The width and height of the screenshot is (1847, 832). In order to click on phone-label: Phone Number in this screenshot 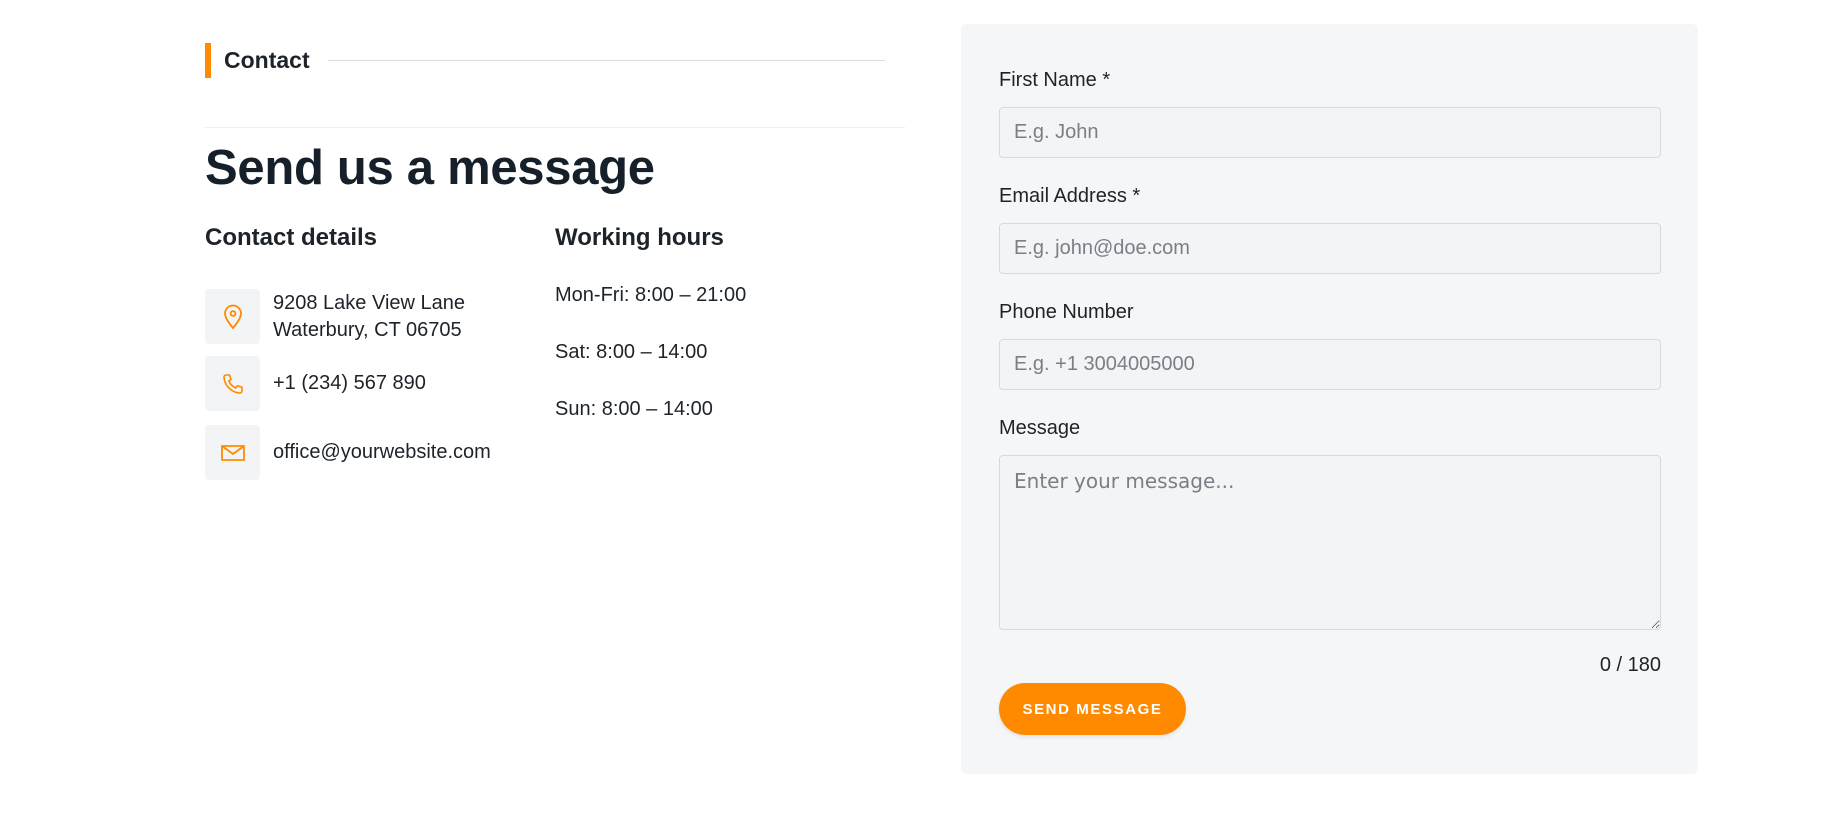, I will do `click(1066, 312)`.